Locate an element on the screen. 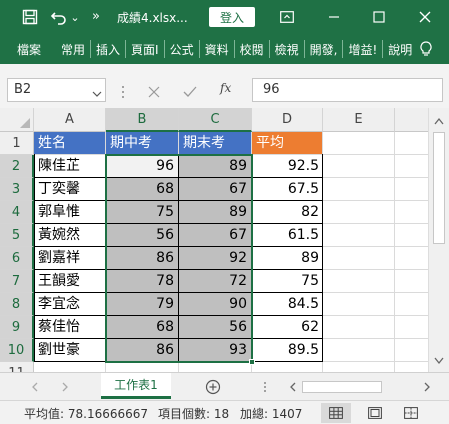 The image size is (449, 424). tab-help: 說明 is located at coordinates (400, 49).